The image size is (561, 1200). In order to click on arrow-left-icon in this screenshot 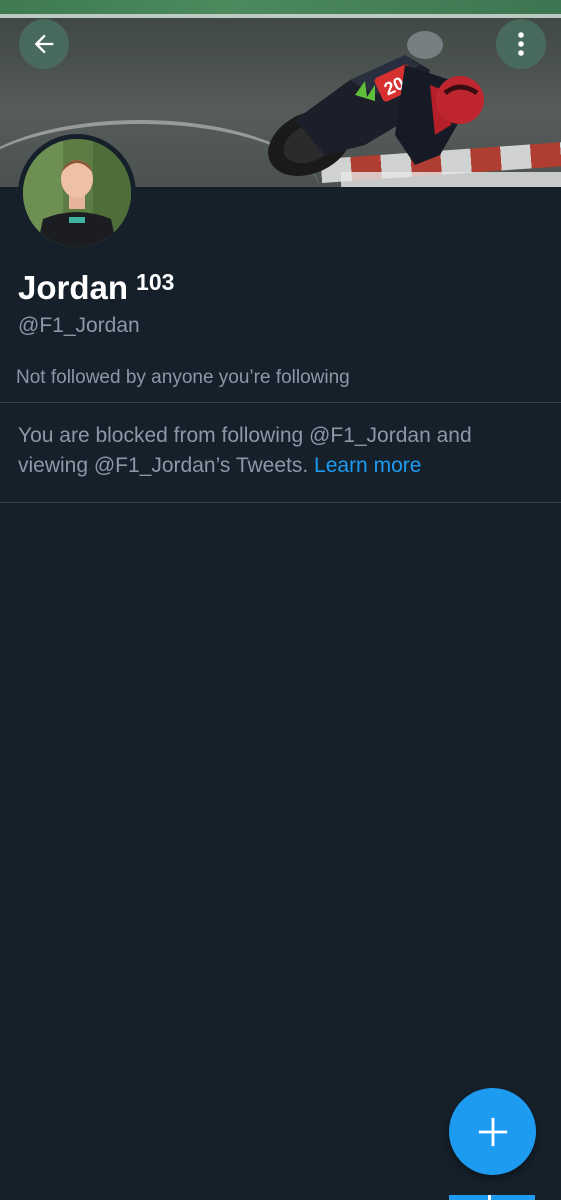, I will do `click(44, 44)`.